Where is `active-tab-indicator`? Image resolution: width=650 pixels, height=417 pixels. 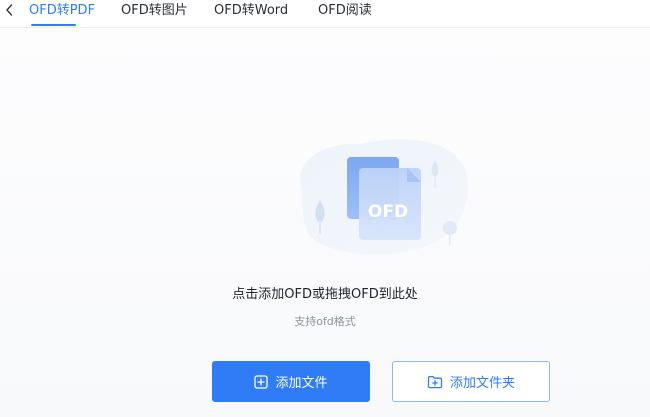 active-tab-indicator is located at coordinates (53, 25).